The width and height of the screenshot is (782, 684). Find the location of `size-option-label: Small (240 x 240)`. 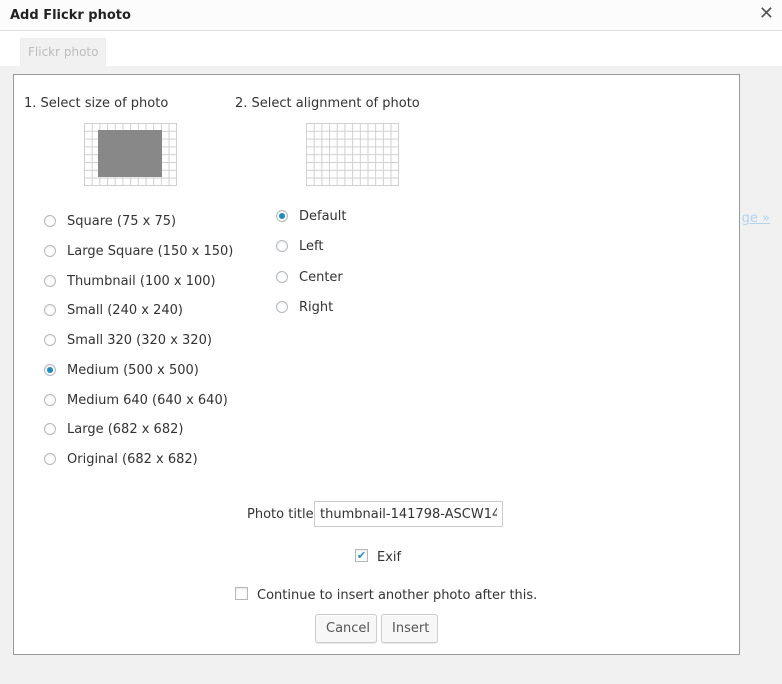

size-option-label: Small (240 x 240) is located at coordinates (125, 310).